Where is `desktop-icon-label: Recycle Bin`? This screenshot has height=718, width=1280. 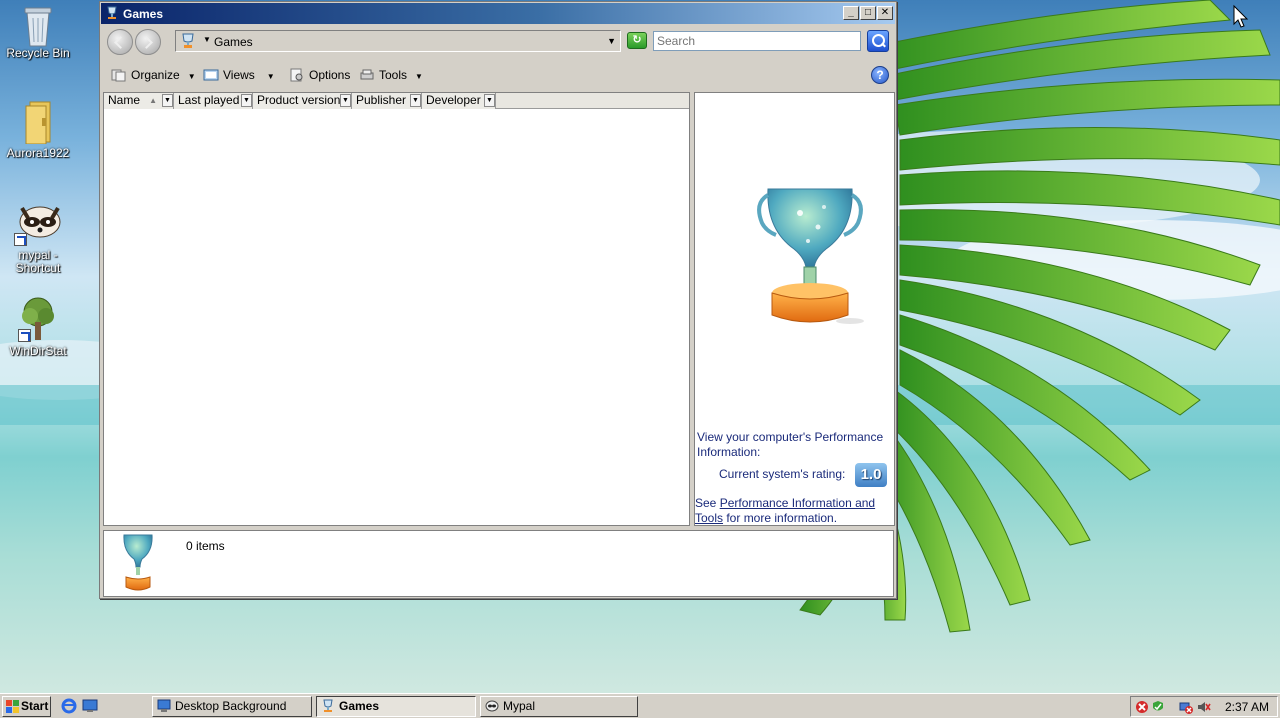
desktop-icon-label: Recycle Bin is located at coordinates (38, 53).